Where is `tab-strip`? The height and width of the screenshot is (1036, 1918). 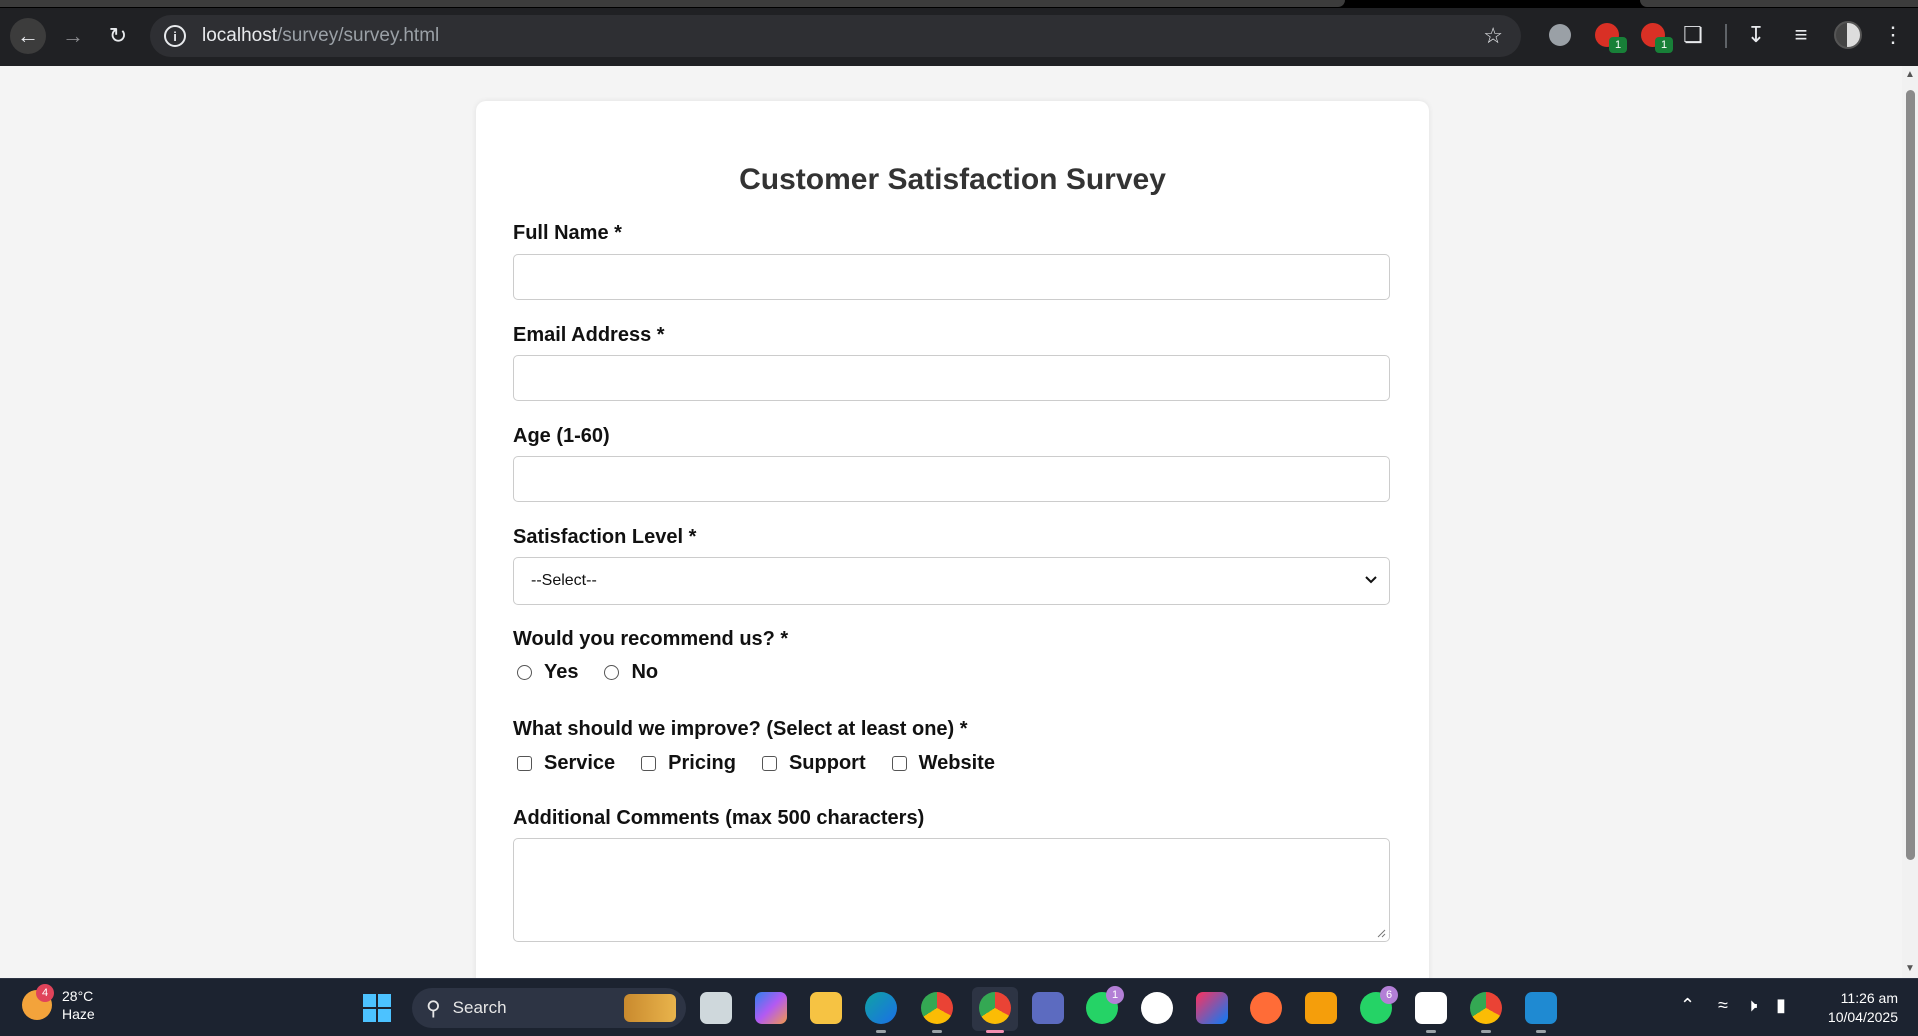
tab-strip is located at coordinates (959, 4).